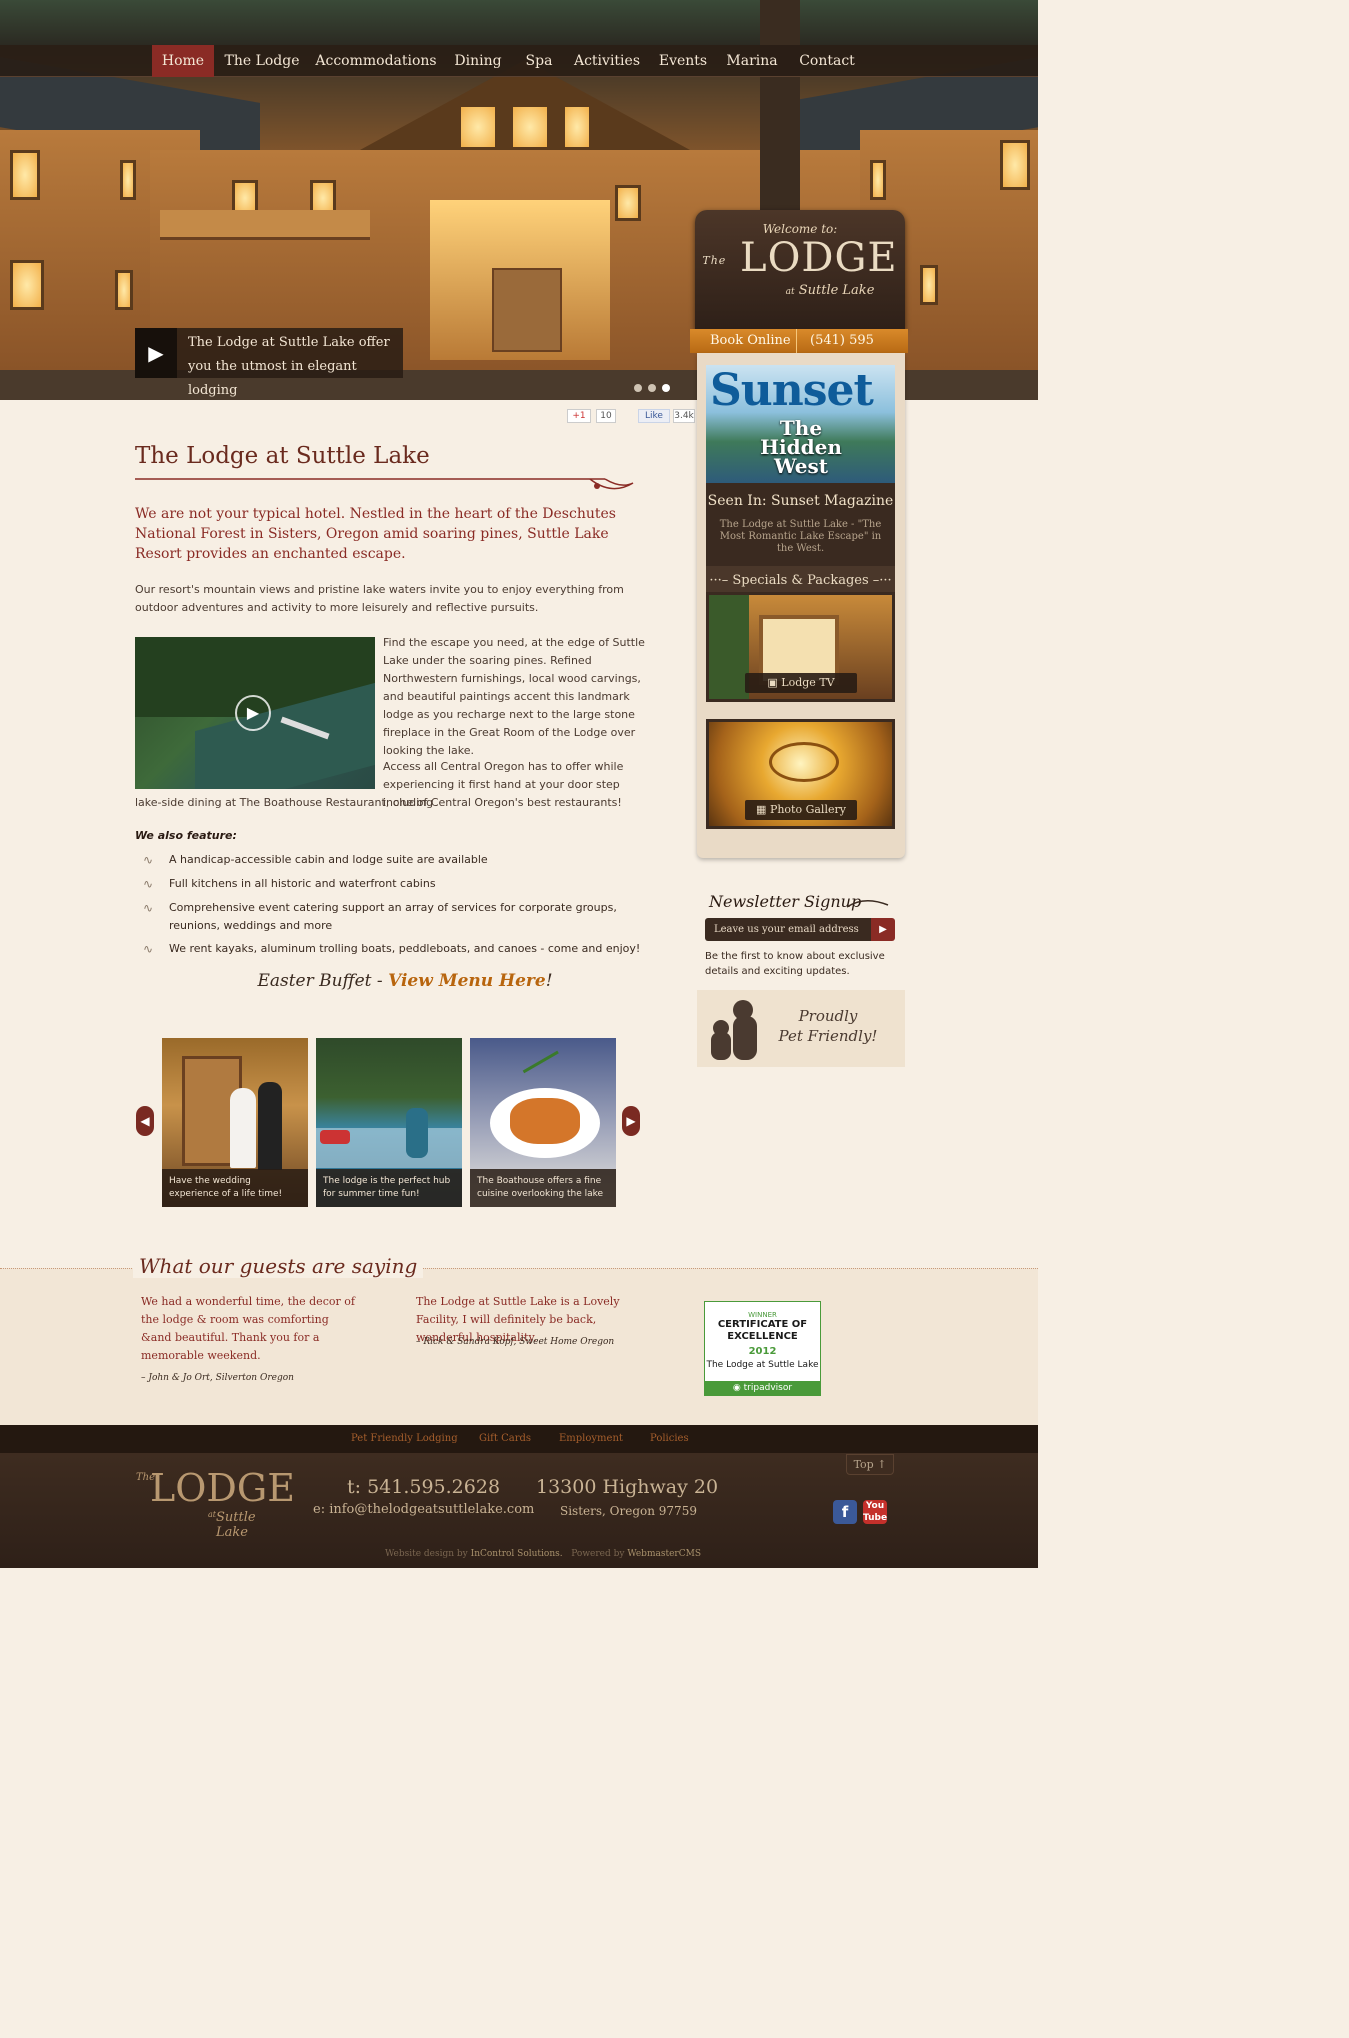 This screenshot has height=2038, width=1349. I want to click on nav-accommodations: Accommodations, so click(376, 61).